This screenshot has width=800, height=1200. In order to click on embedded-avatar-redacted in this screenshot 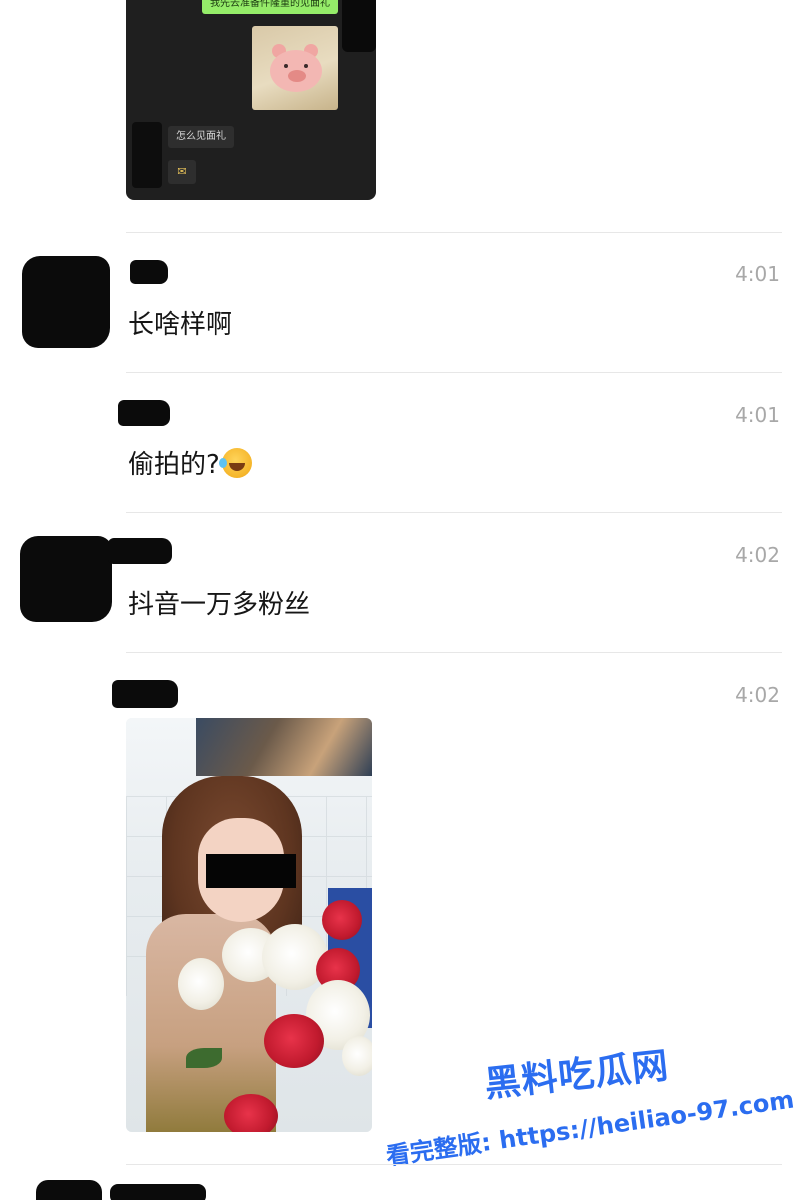, I will do `click(359, 26)`.